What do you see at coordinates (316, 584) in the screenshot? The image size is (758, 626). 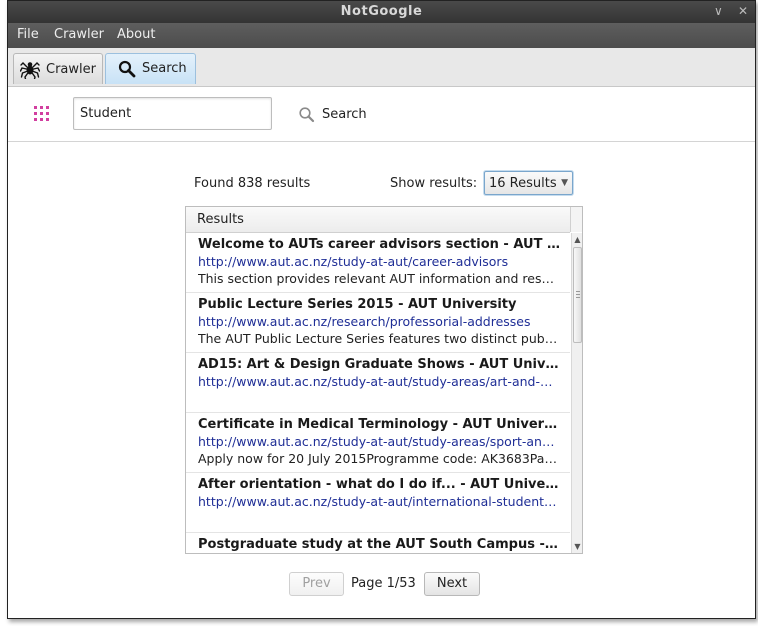 I see `prev-button: Prev` at bounding box center [316, 584].